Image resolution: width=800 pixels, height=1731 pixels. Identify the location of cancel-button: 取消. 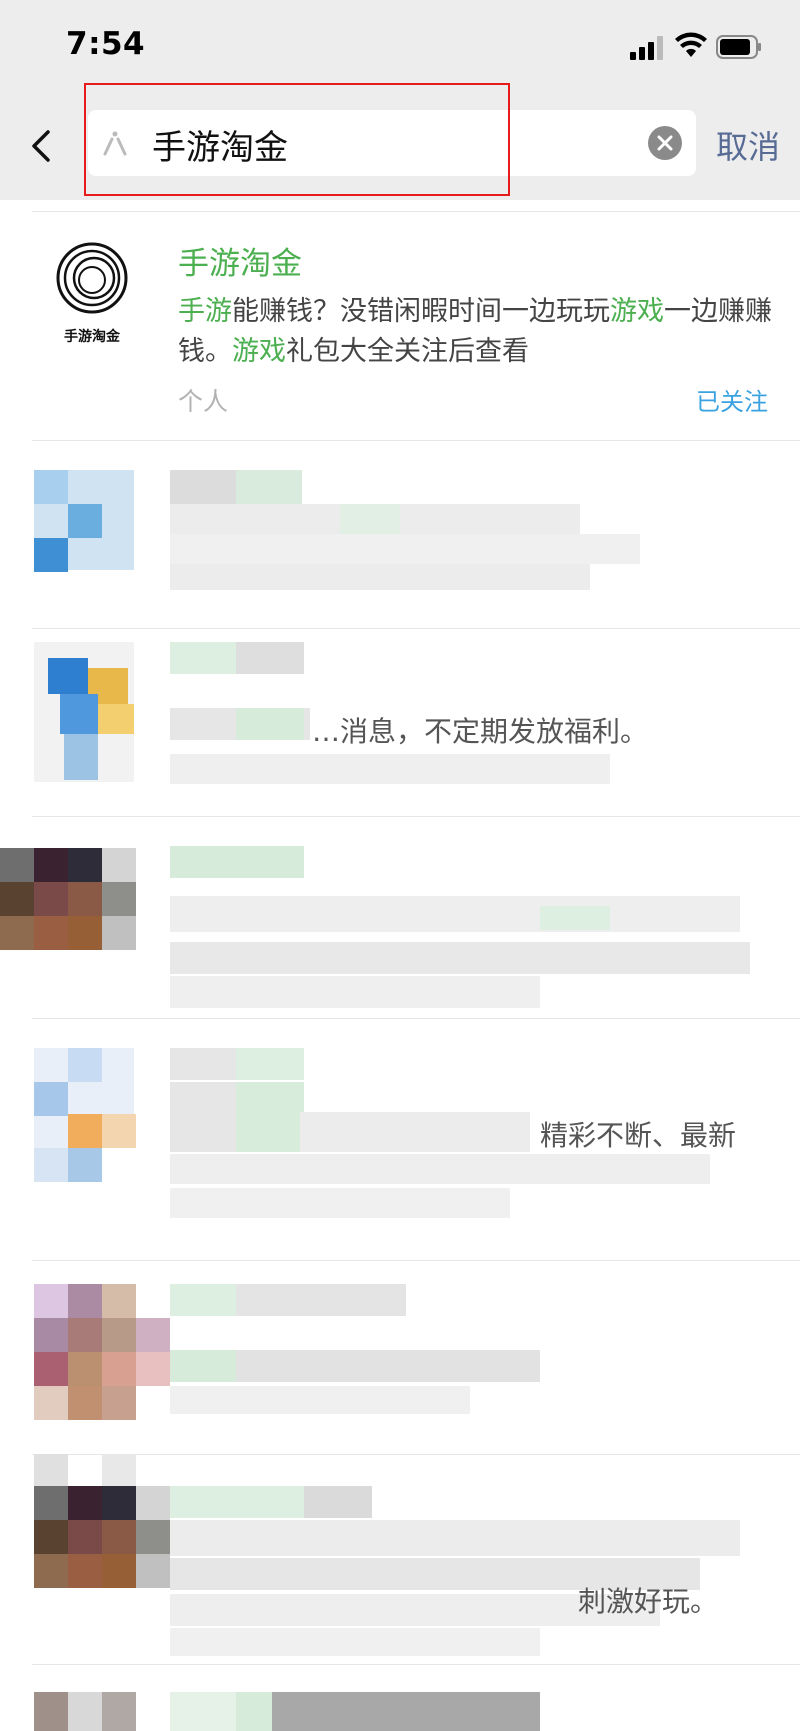
(748, 145).